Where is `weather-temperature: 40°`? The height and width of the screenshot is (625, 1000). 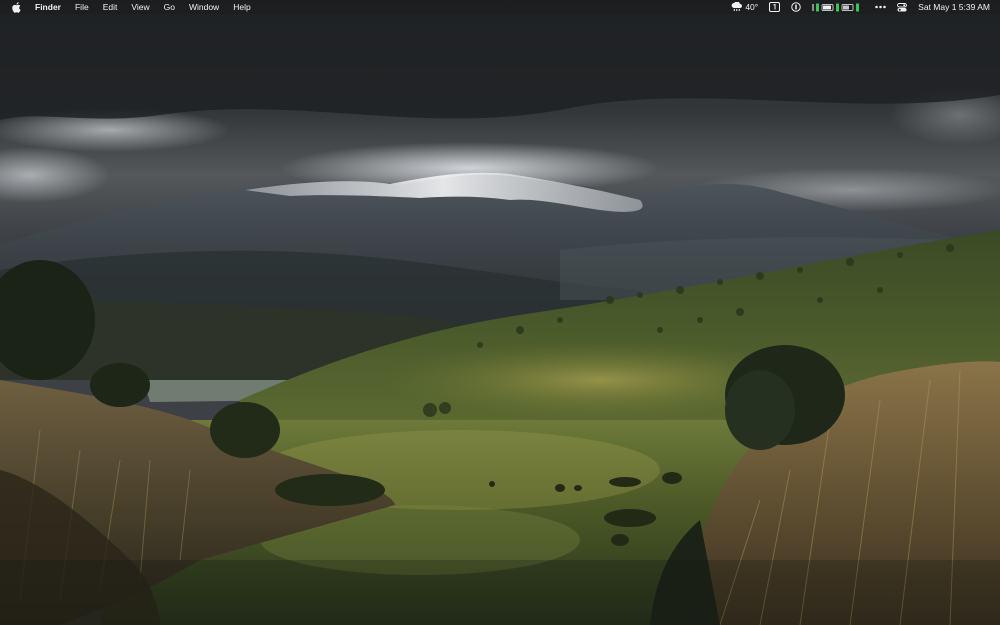
weather-temperature: 40° is located at coordinates (752, 7).